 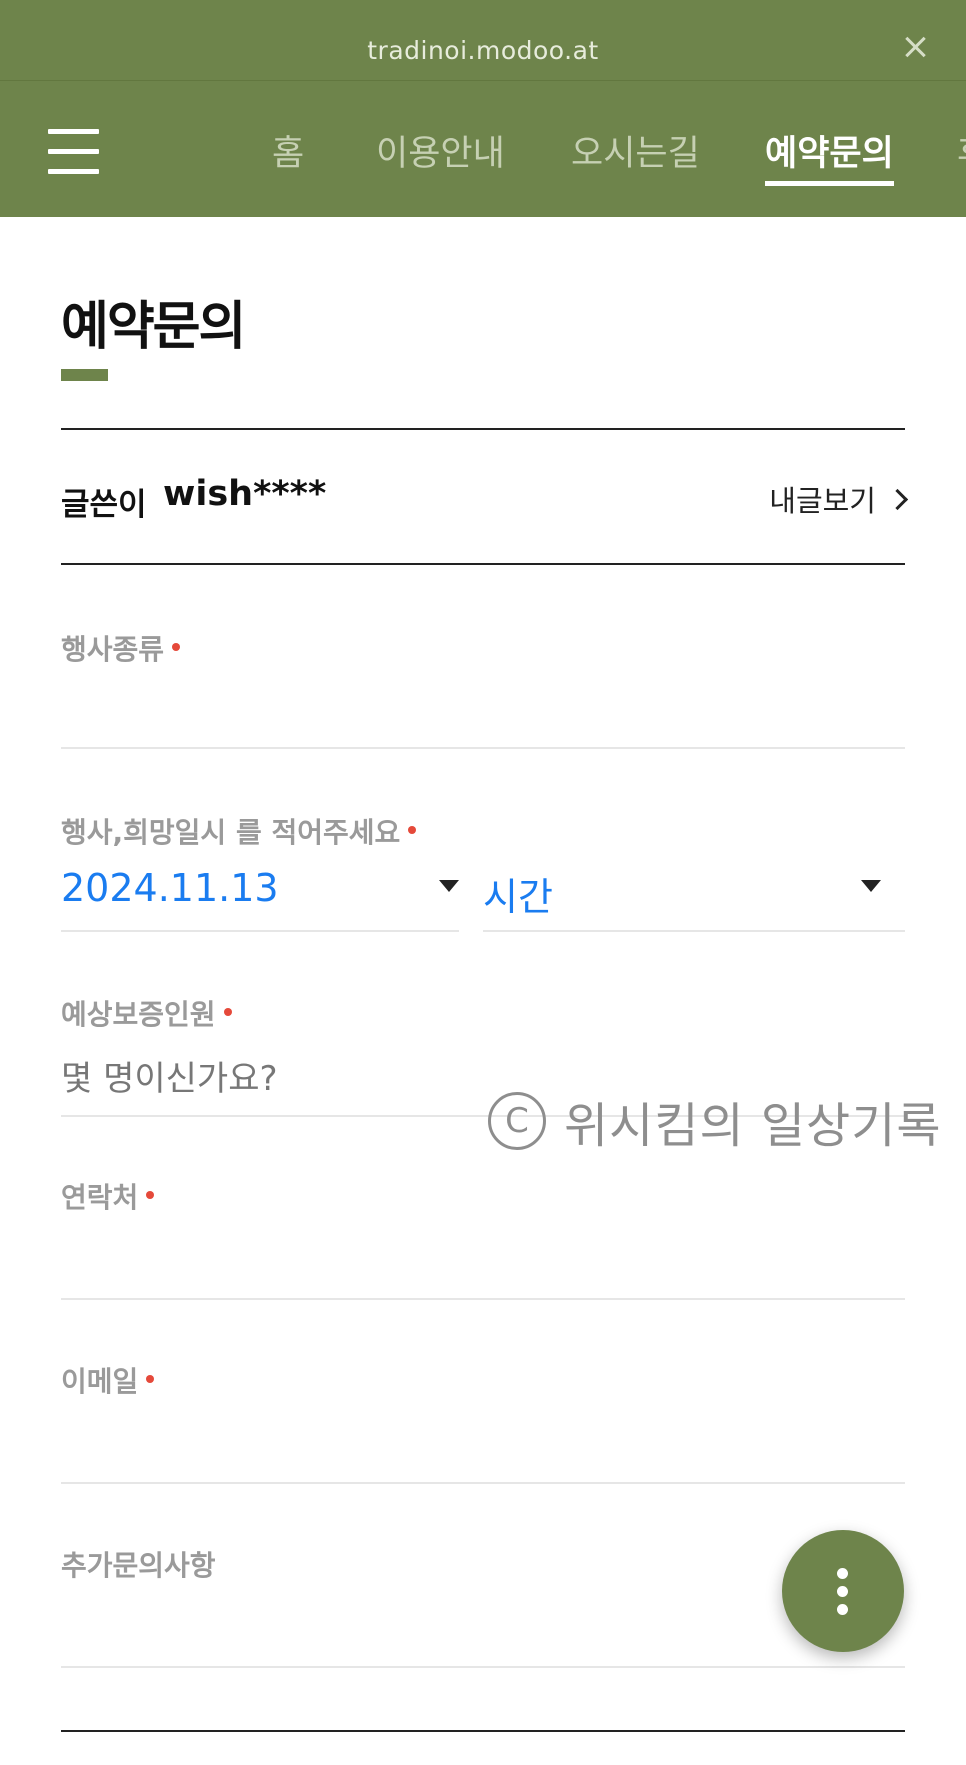 I want to click on extra-label: 추가문의사항, so click(x=138, y=1565).